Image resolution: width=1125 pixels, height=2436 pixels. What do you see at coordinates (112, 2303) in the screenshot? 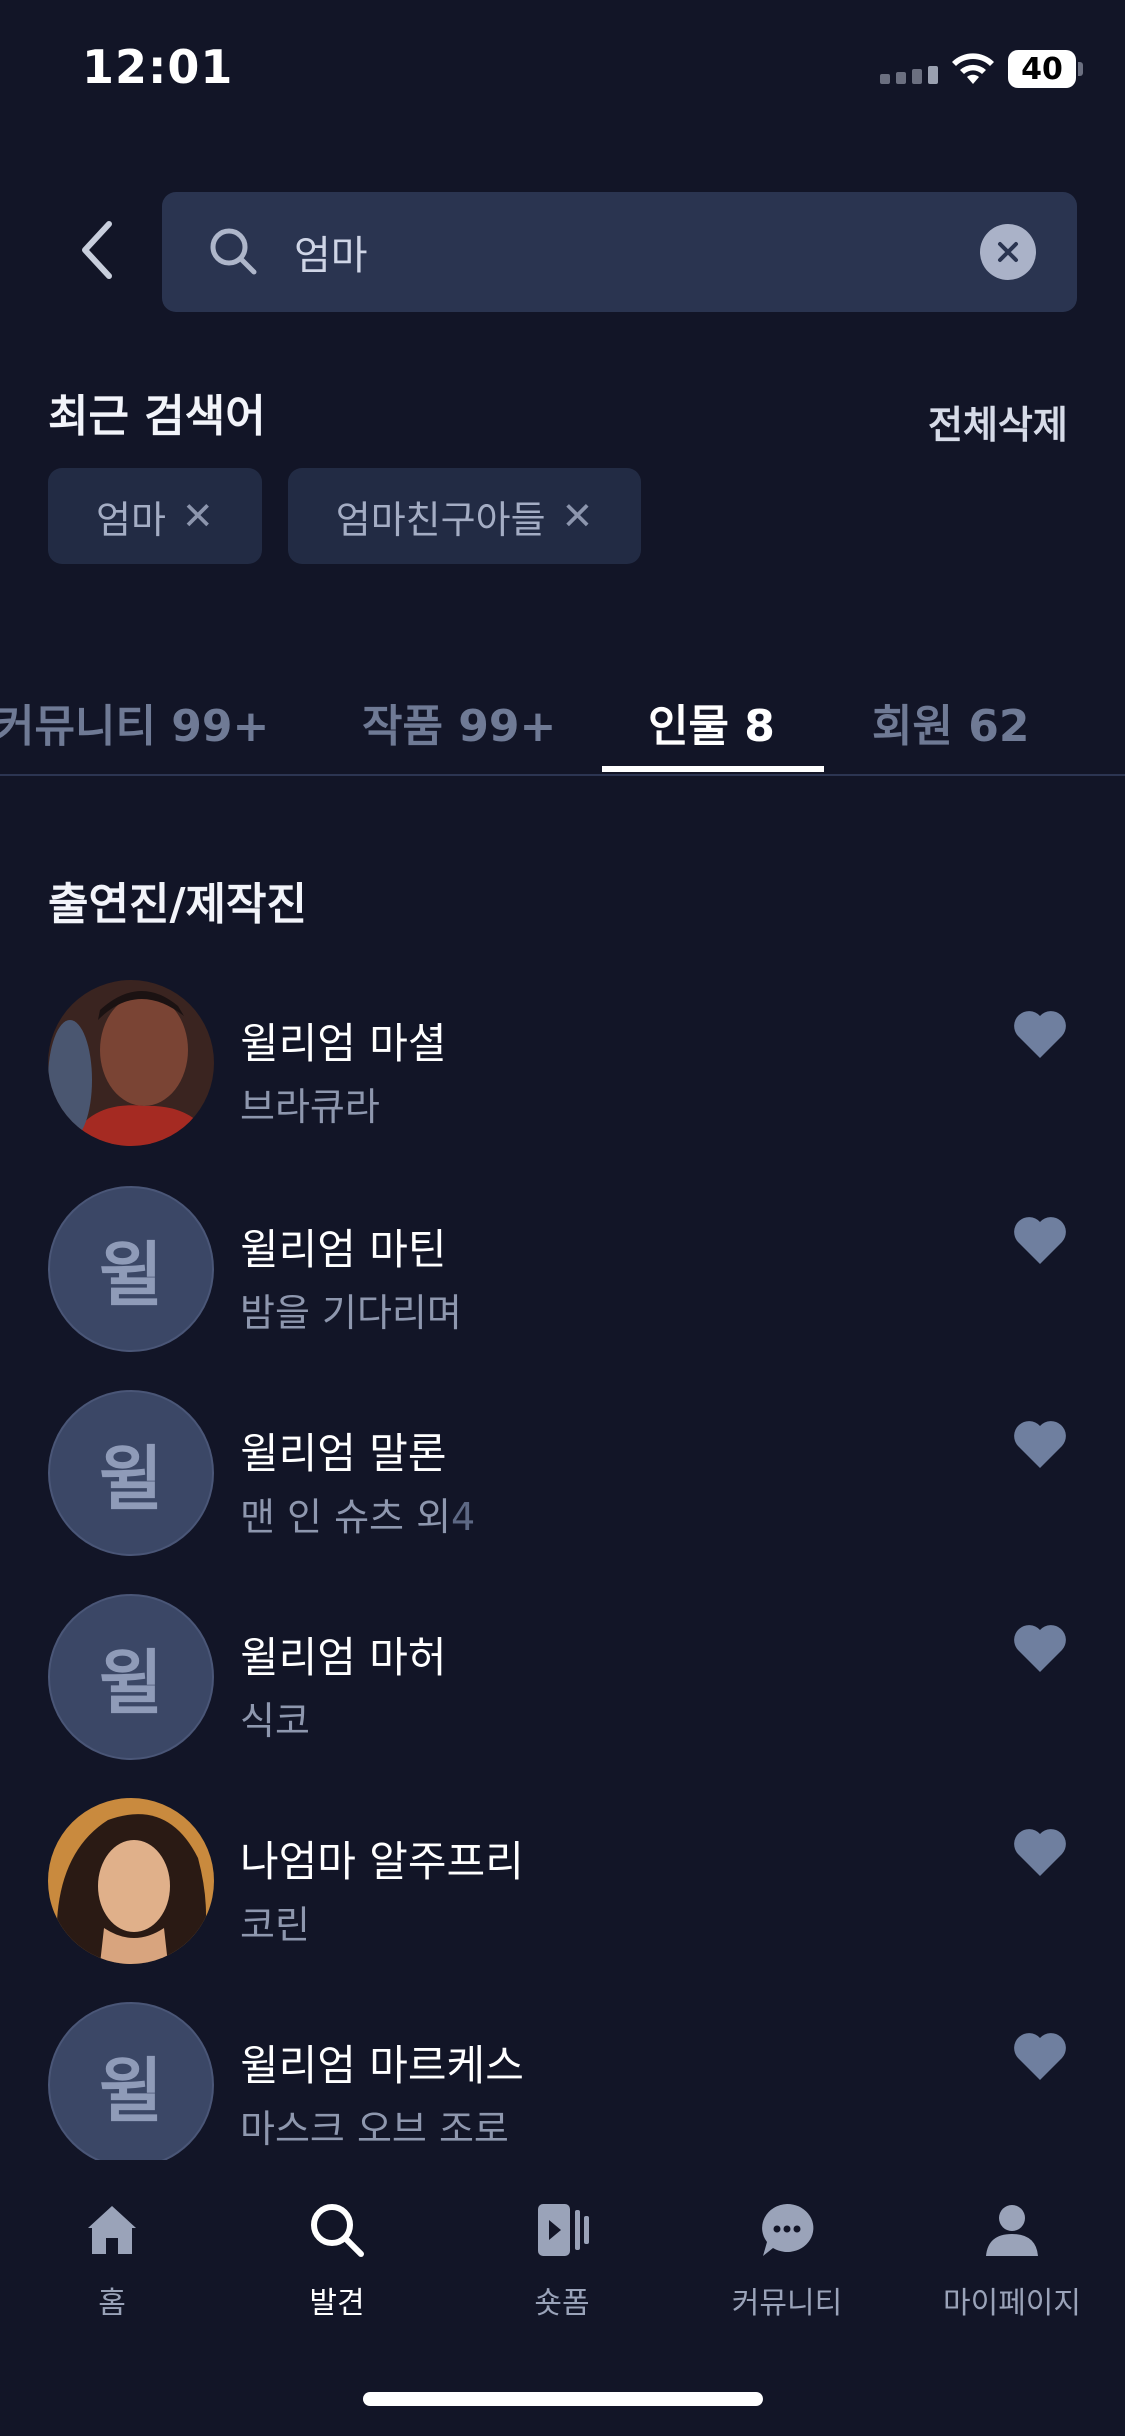
I see `nav-label: 홈` at bounding box center [112, 2303].